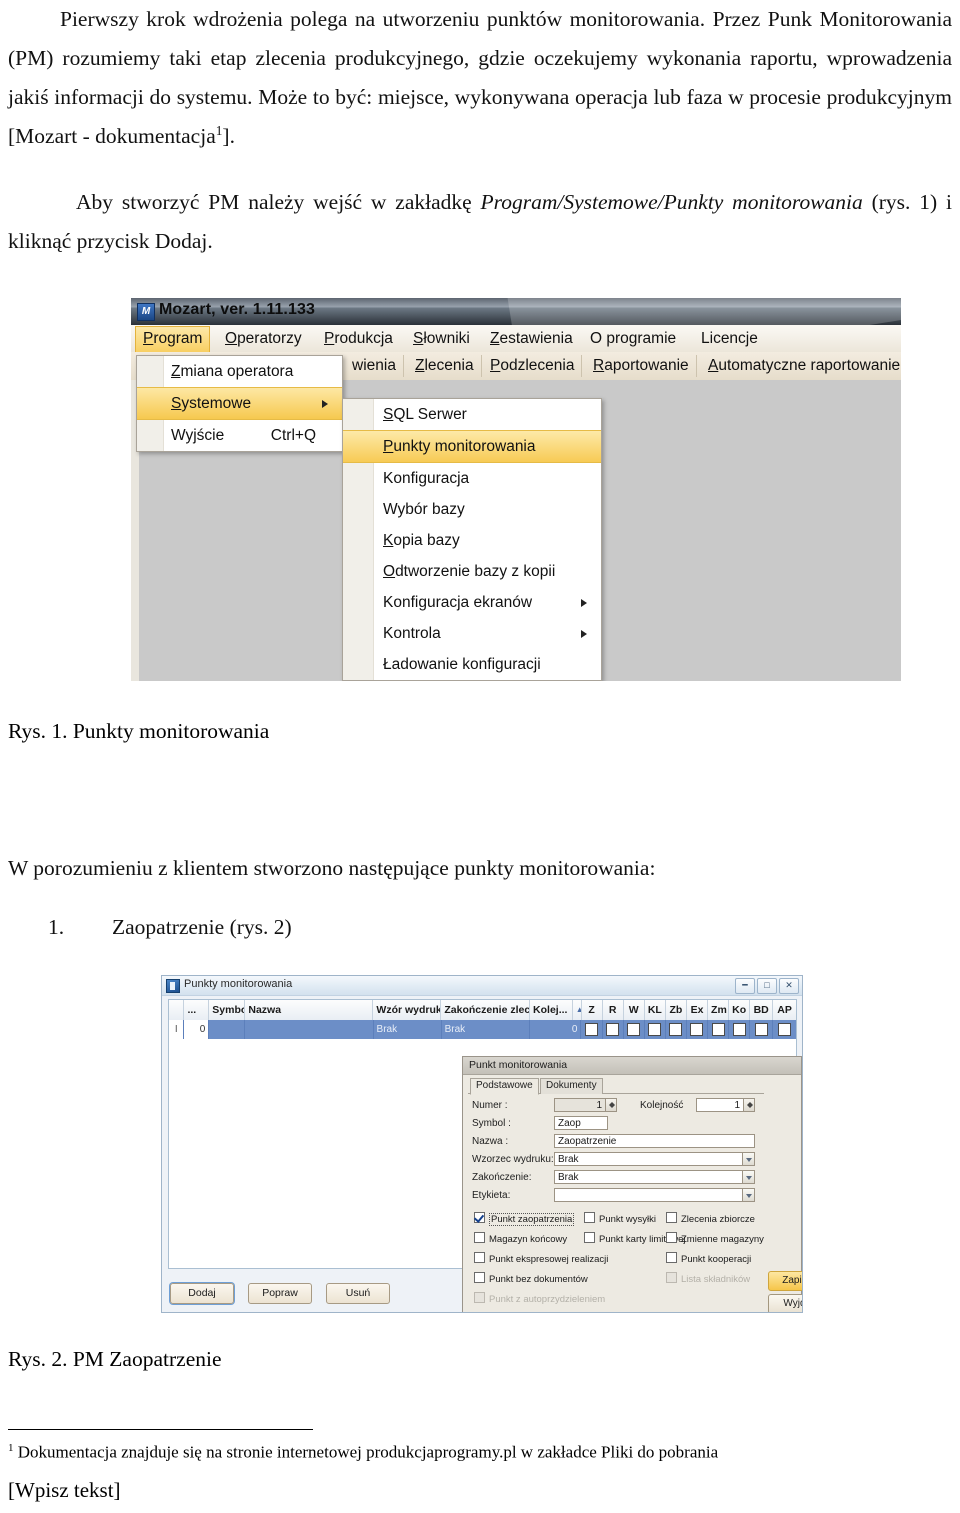 Image resolution: width=960 pixels, height=1513 pixels. Describe the element at coordinates (374, 366) in the screenshot. I see `toolbar-item-zamowienia: wienia` at that location.